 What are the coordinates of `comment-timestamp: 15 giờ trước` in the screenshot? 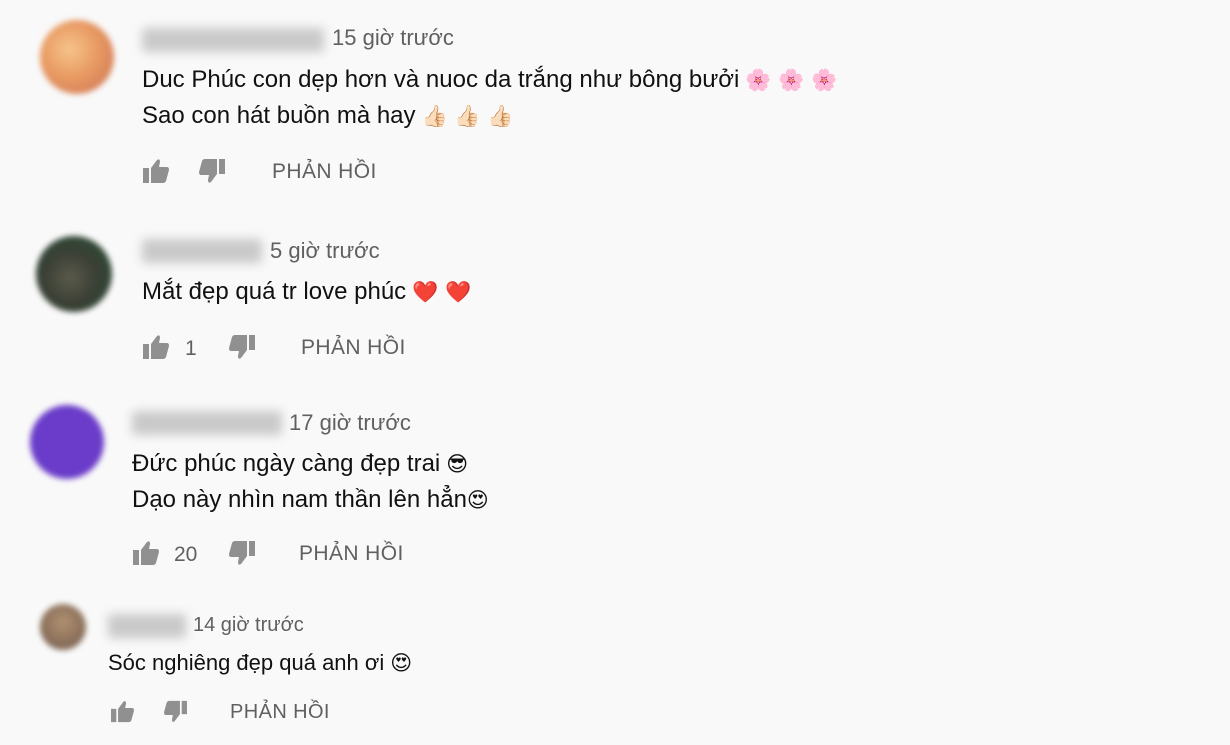 It's located at (393, 38).